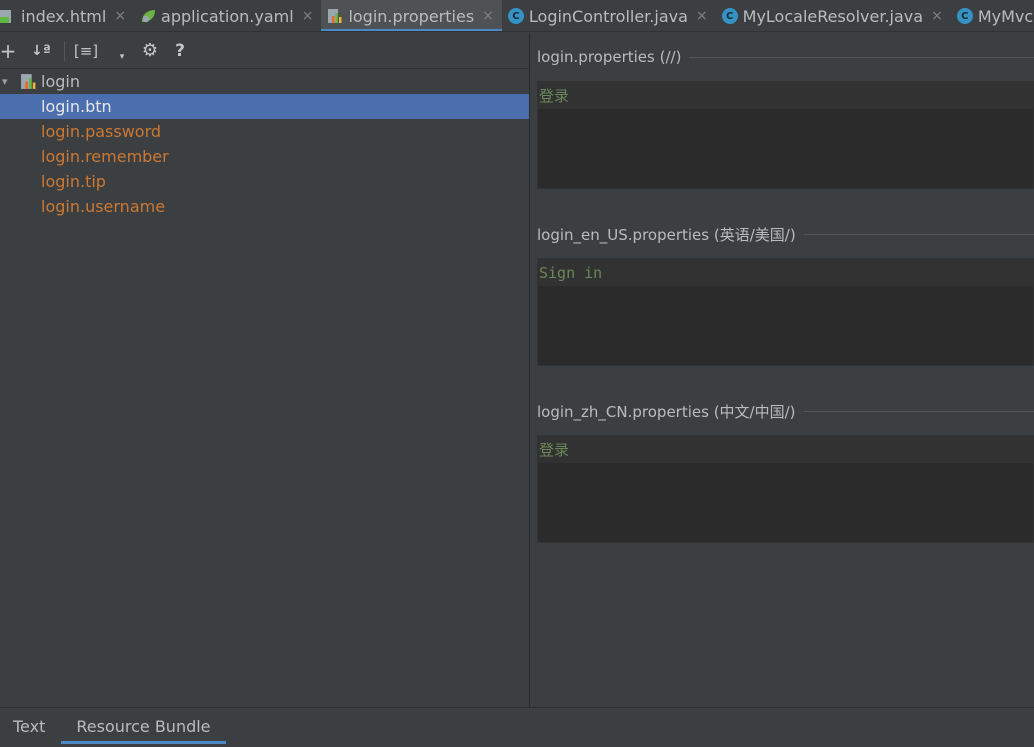 The width and height of the screenshot is (1034, 747). Describe the element at coordinates (73, 181) in the screenshot. I see `tree-key-label: login.tip` at that location.